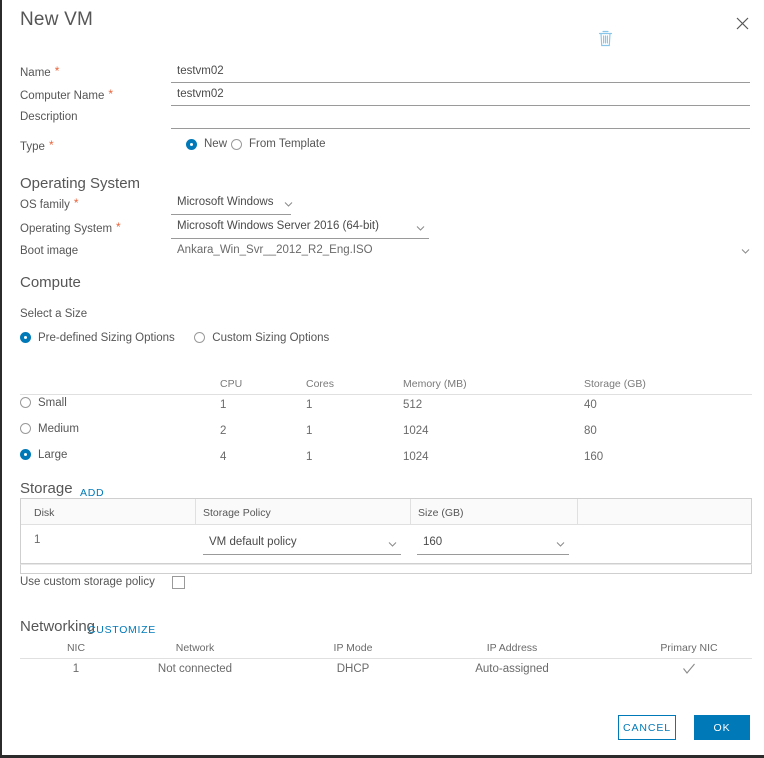 The height and width of the screenshot is (758, 764). I want to click on column-header-primary-nic: Primary NIC, so click(689, 648).